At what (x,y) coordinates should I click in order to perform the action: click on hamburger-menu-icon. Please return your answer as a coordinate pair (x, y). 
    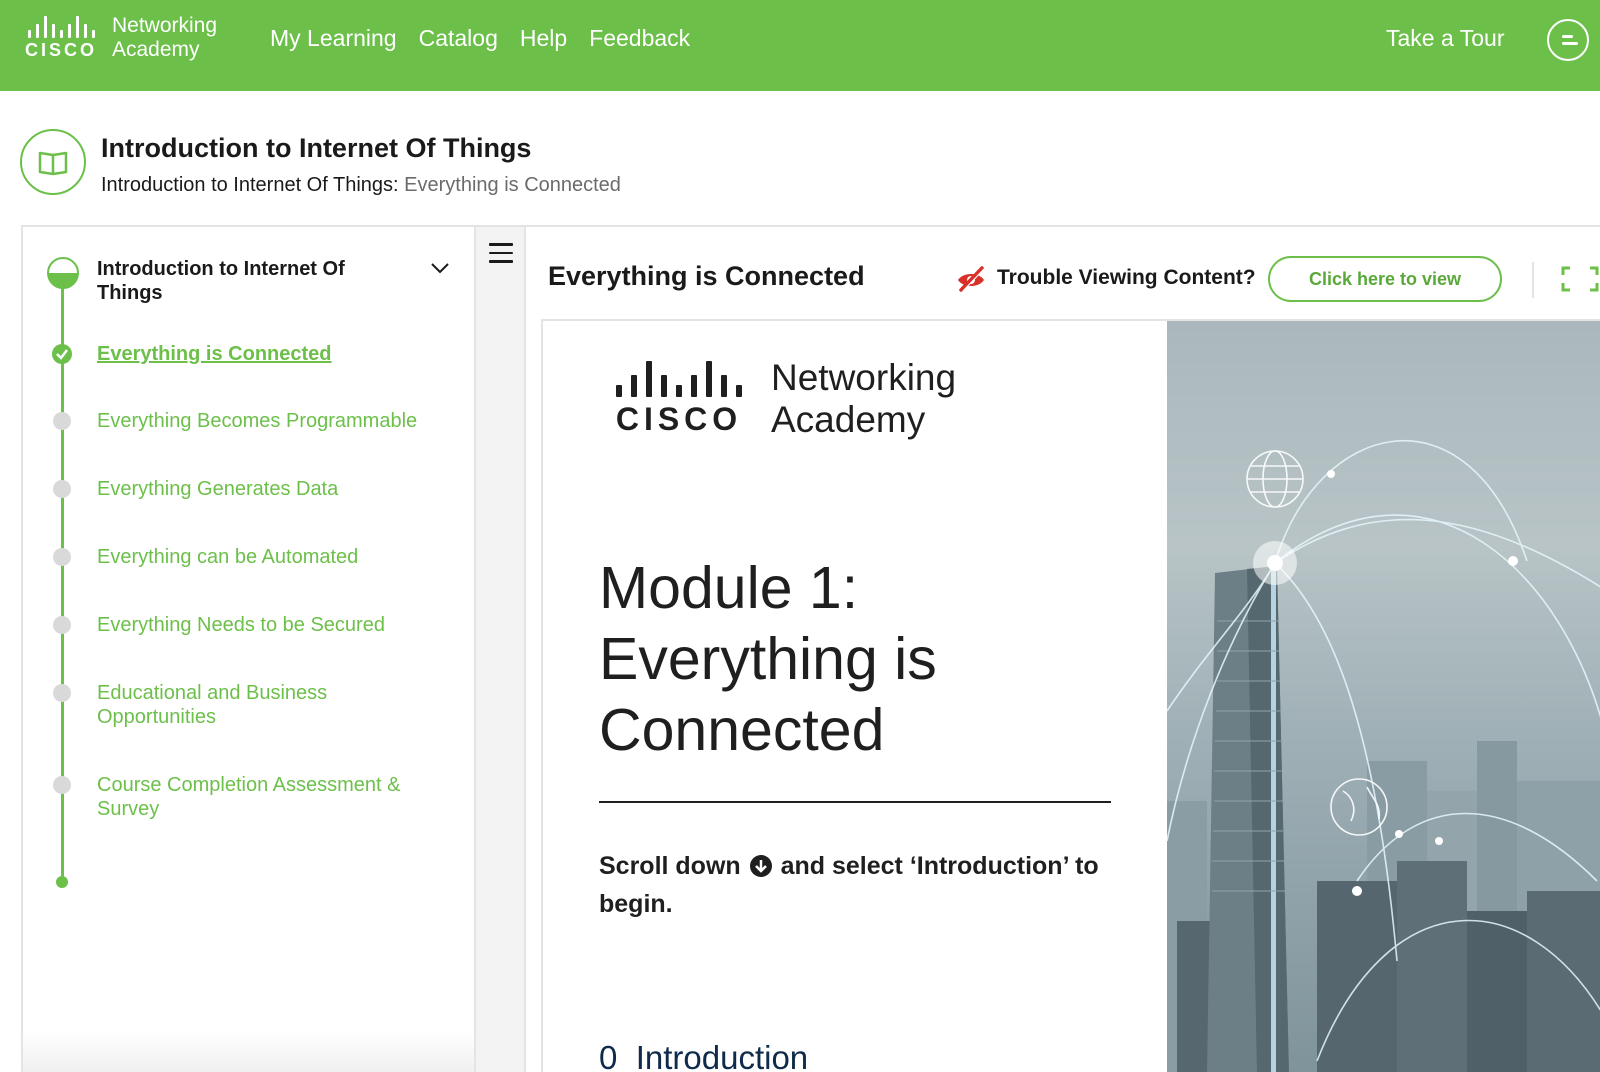
    Looking at the image, I should click on (501, 253).